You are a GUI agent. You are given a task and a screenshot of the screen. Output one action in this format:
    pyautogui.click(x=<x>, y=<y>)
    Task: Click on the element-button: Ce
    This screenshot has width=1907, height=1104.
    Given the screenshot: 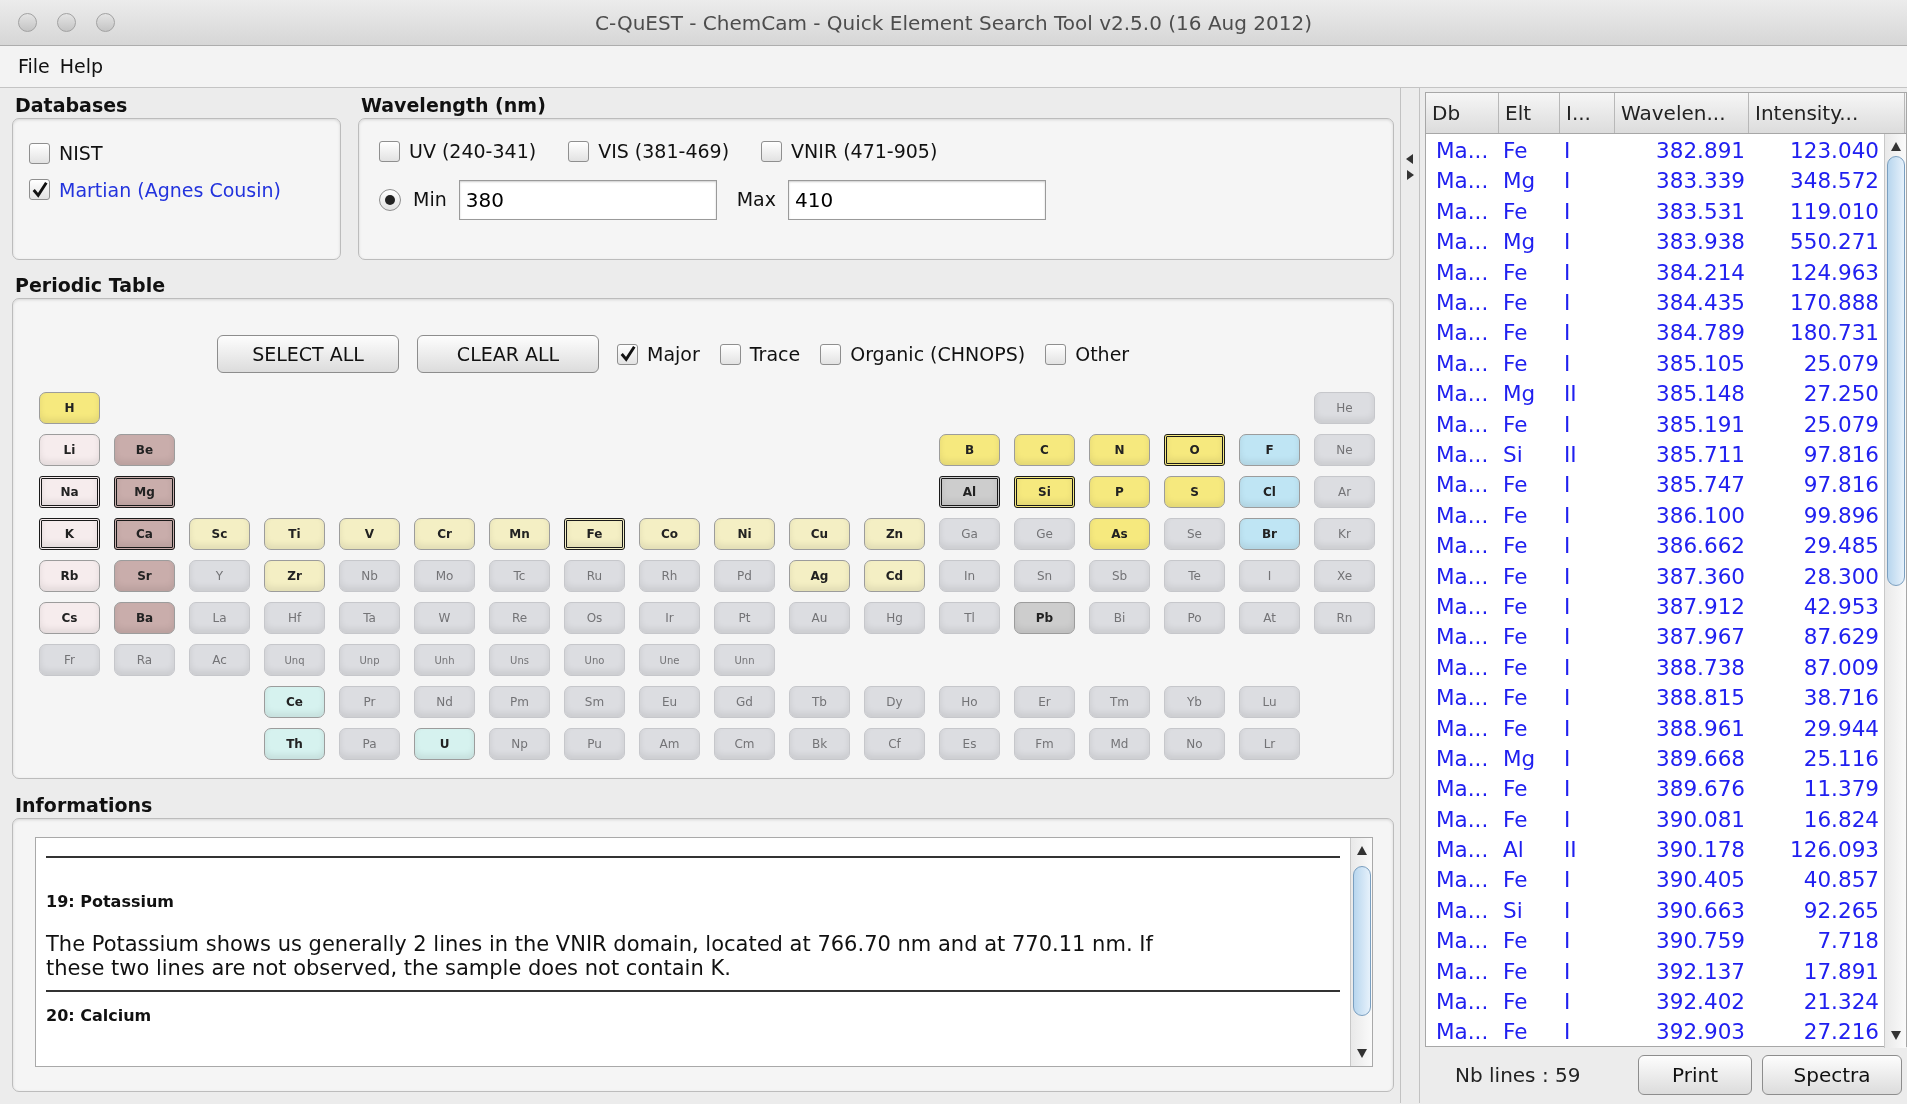 What is the action you would take?
    pyautogui.click(x=294, y=702)
    